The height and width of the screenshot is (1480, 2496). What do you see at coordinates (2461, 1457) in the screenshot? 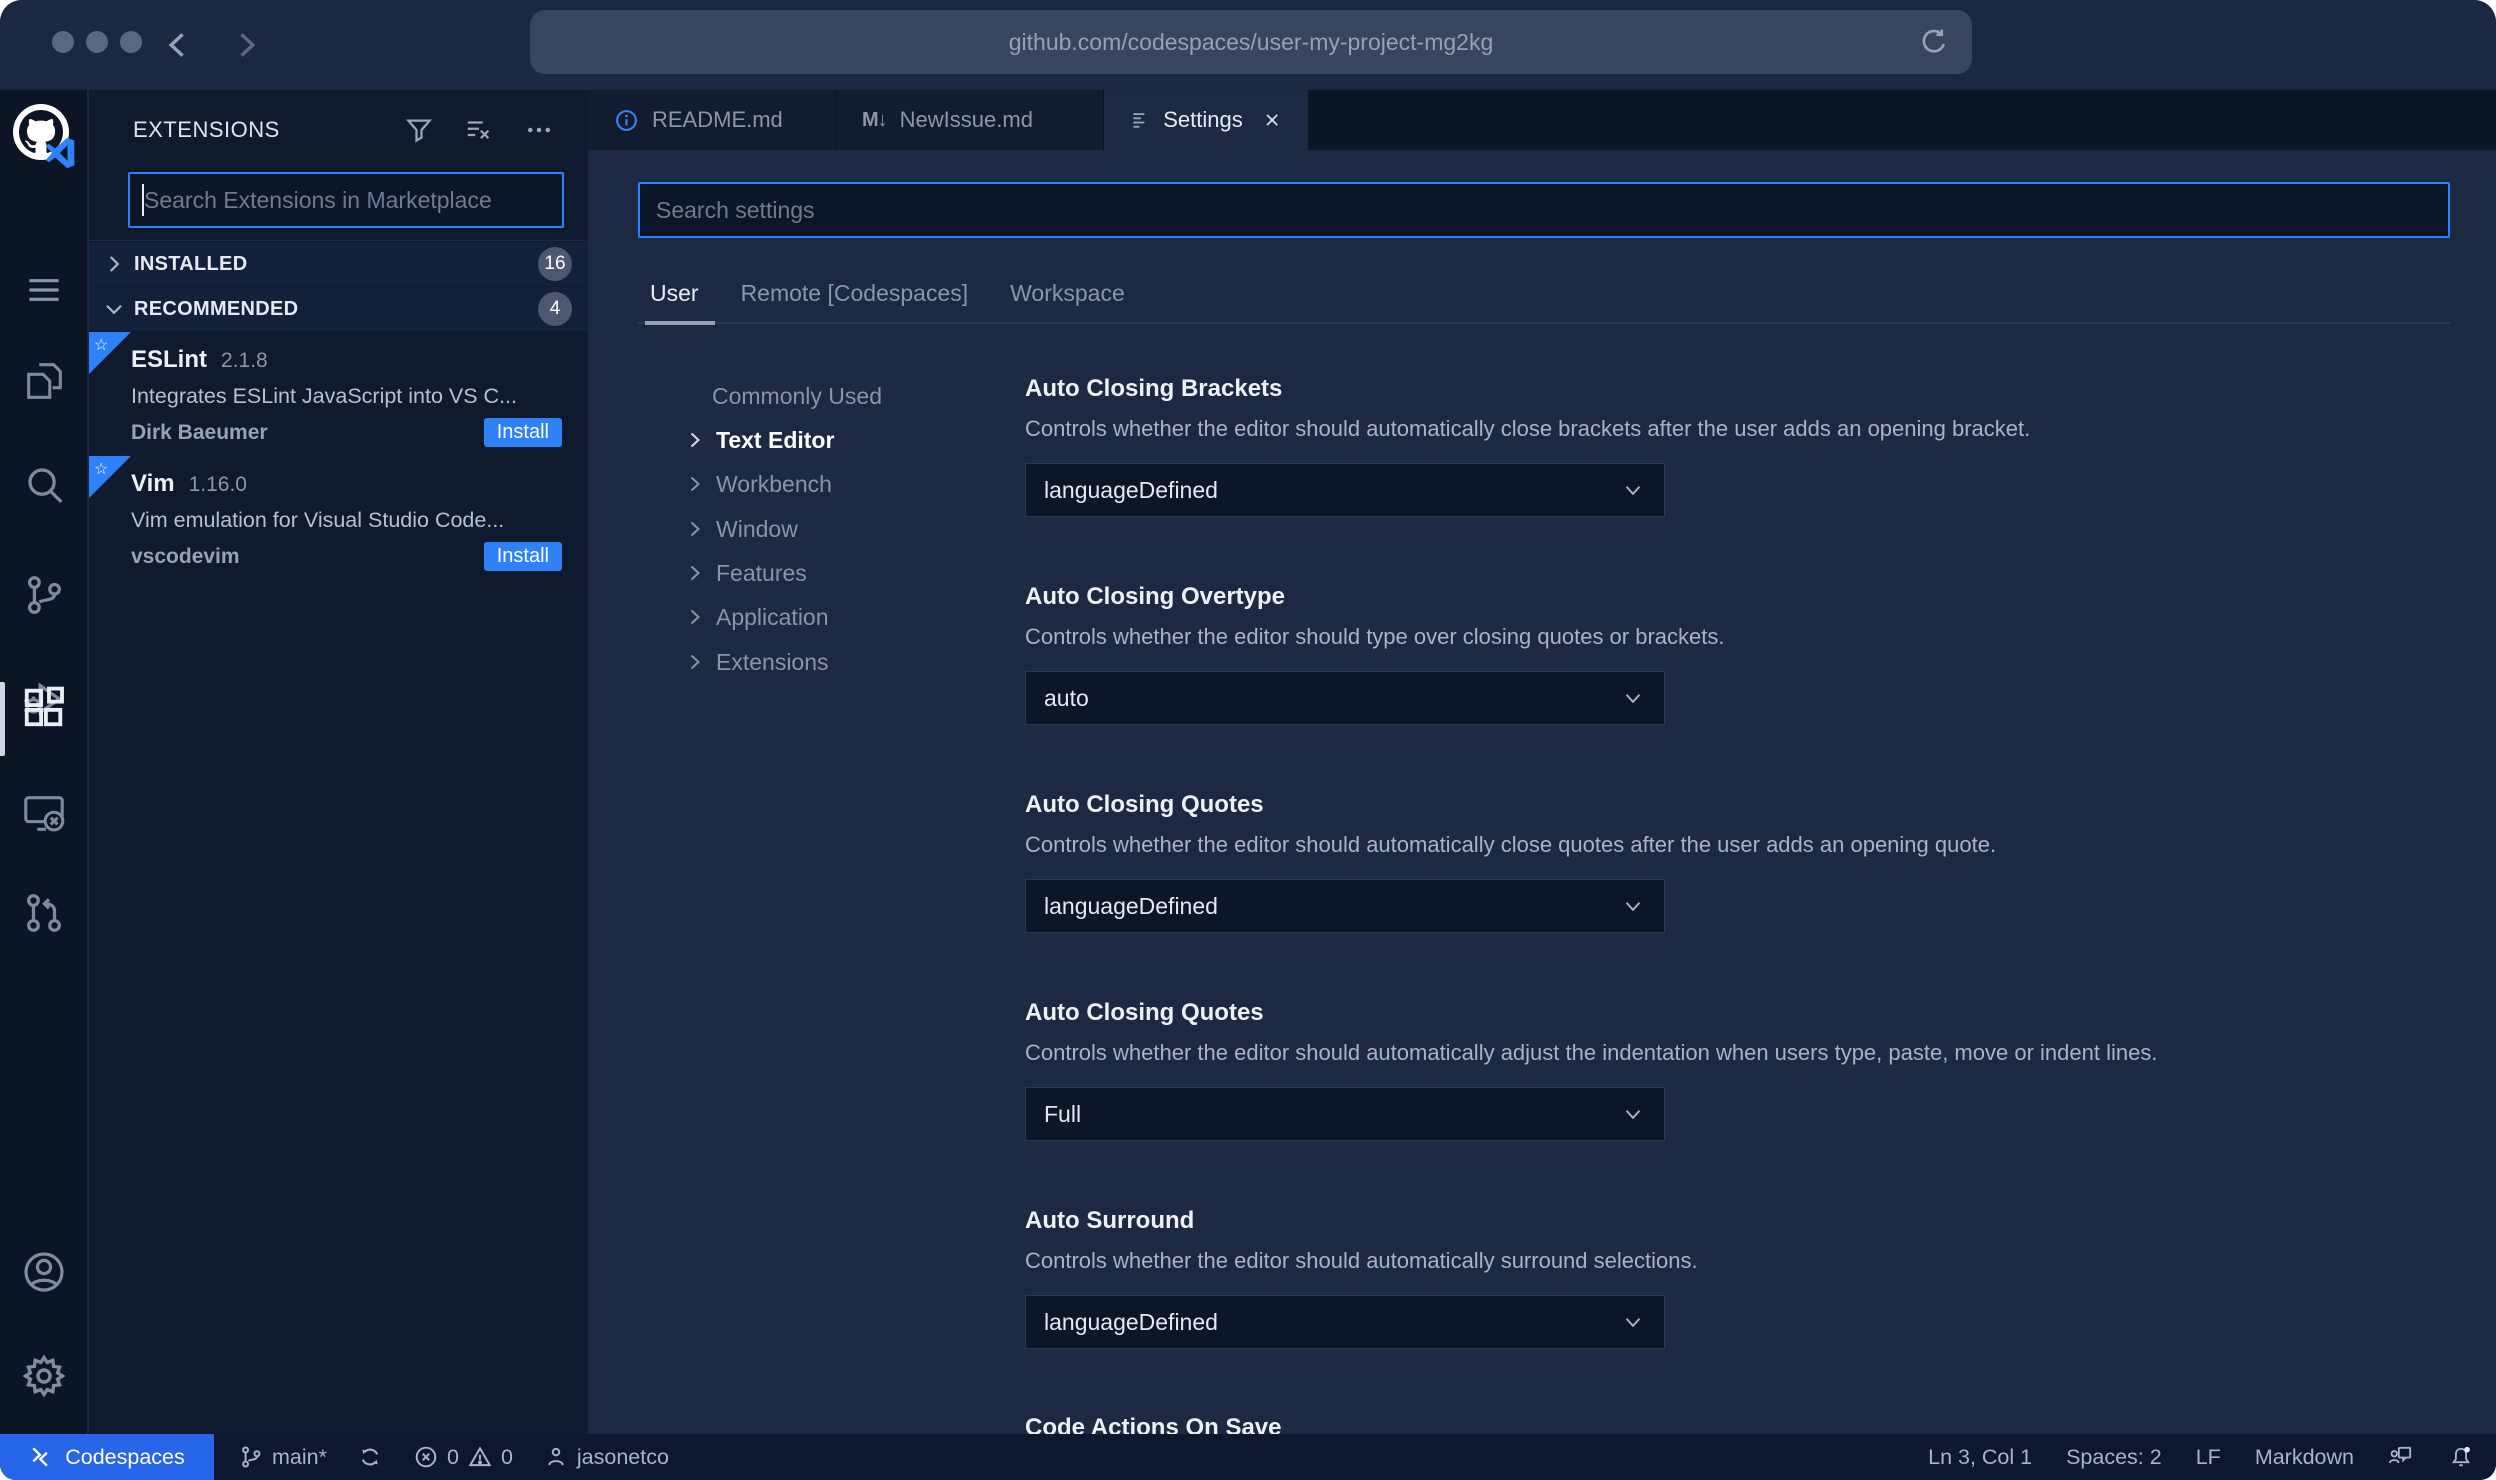
I see `bell-icon` at bounding box center [2461, 1457].